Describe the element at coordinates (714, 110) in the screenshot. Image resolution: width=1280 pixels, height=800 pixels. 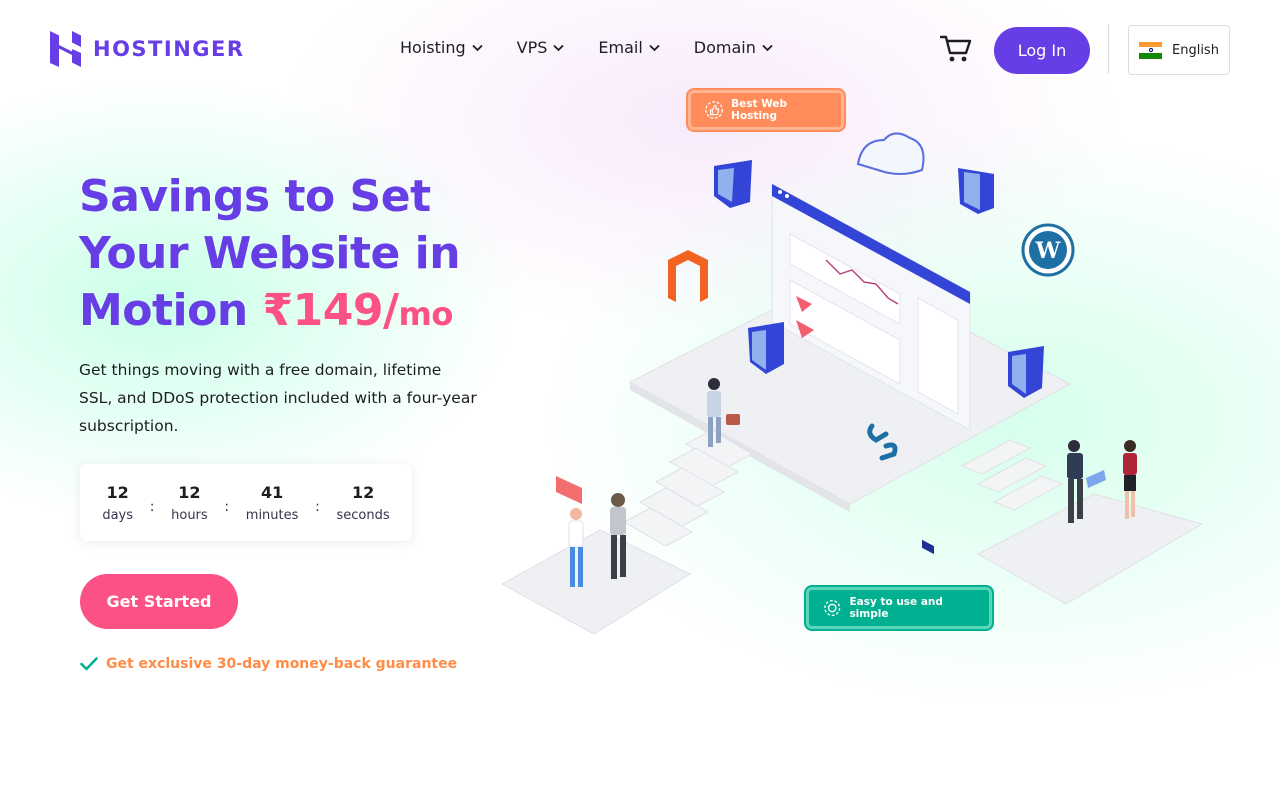
I see `thumbs-up-icon` at that location.